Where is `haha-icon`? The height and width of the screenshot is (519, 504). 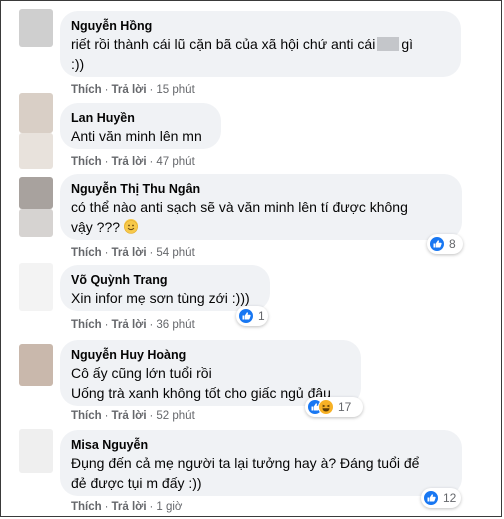 haha-icon is located at coordinates (326, 407).